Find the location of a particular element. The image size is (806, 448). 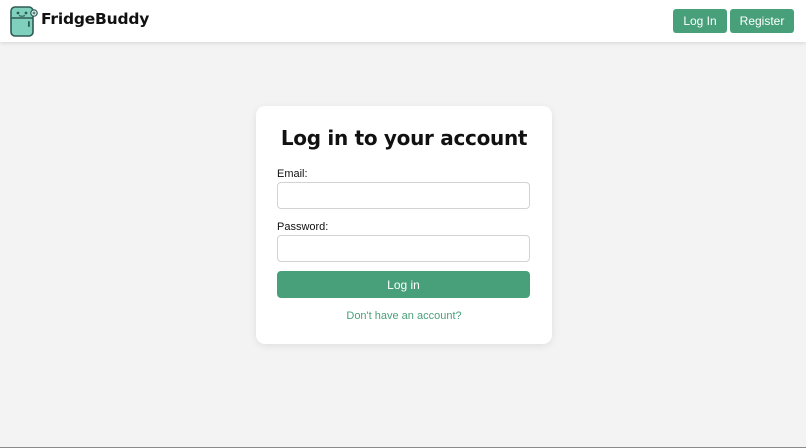

email-field is located at coordinates (403, 195).